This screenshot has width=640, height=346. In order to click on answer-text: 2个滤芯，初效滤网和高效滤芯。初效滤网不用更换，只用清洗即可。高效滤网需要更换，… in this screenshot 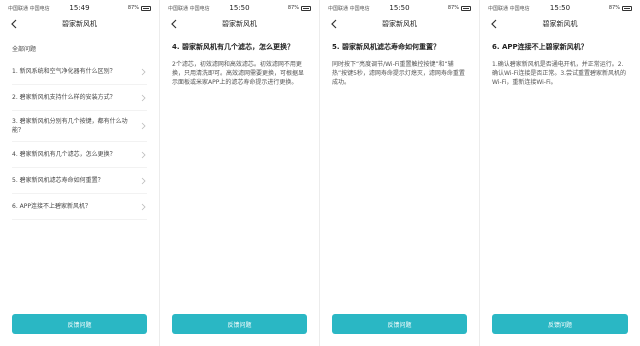, I will do `click(238, 73)`.